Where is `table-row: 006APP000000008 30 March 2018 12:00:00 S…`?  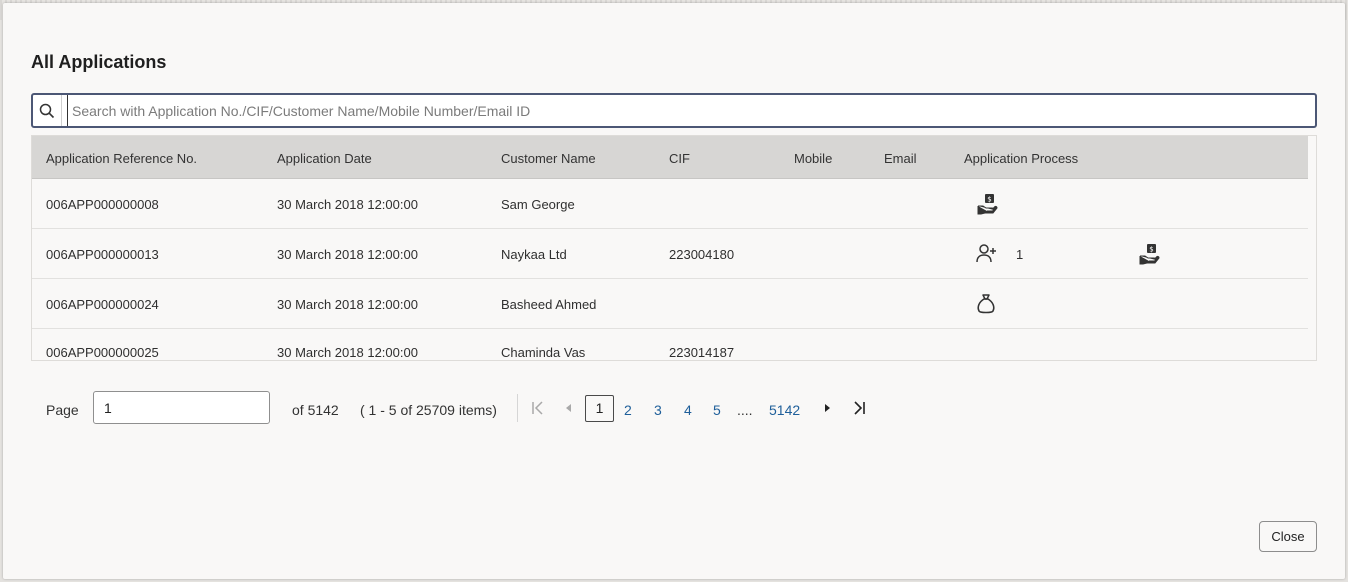
table-row: 006APP000000008 30 March 2018 12:00:00 S… is located at coordinates (670, 204).